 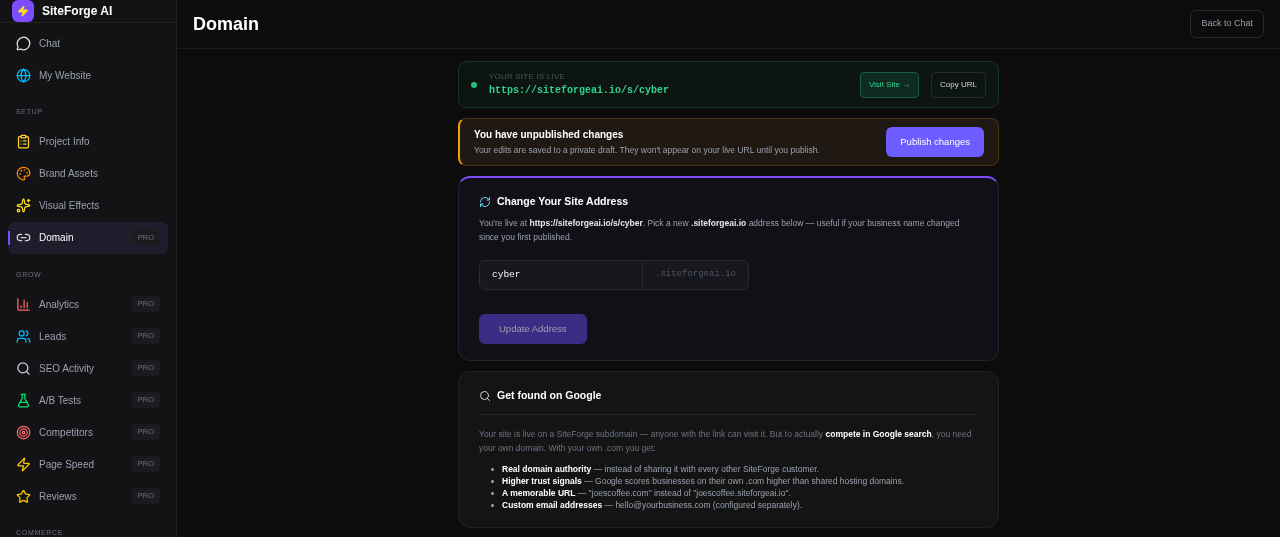 What do you see at coordinates (660, 468) in the screenshot?
I see `bullet-text: Real domain authority — instead of sharing it with every other SiteForge customer.` at bounding box center [660, 468].